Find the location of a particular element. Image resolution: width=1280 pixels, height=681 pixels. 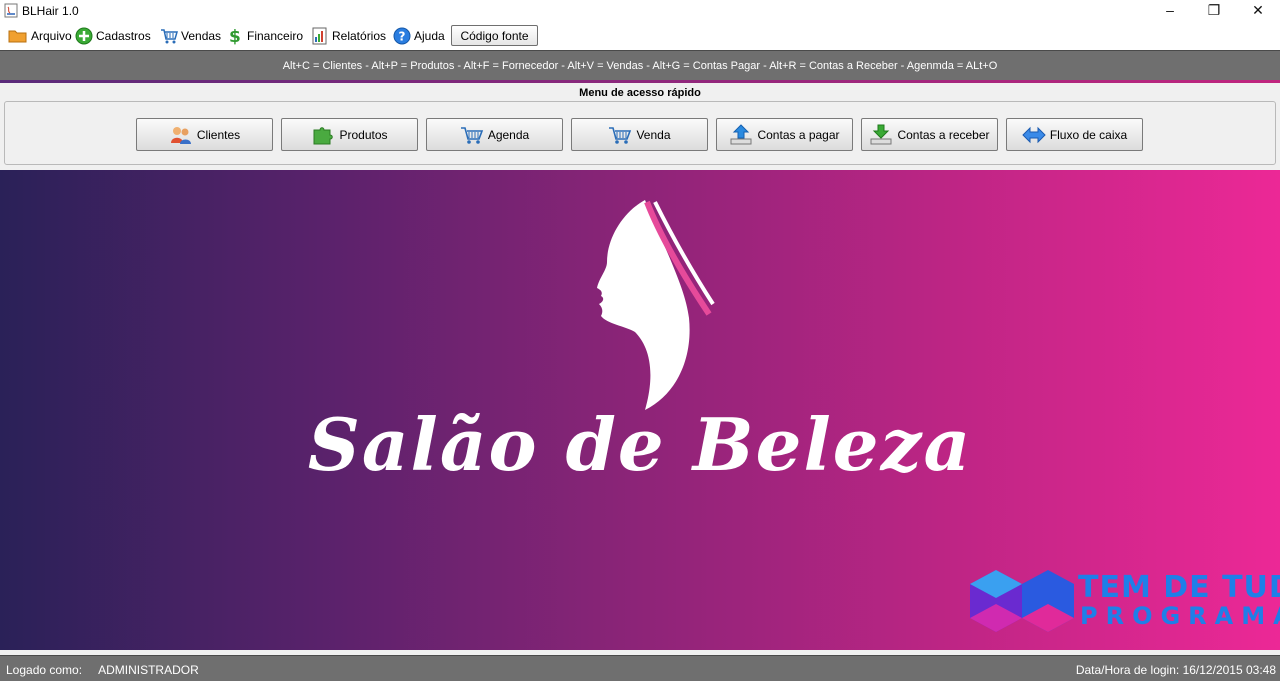

double-arrow-icon is located at coordinates (1034, 134).